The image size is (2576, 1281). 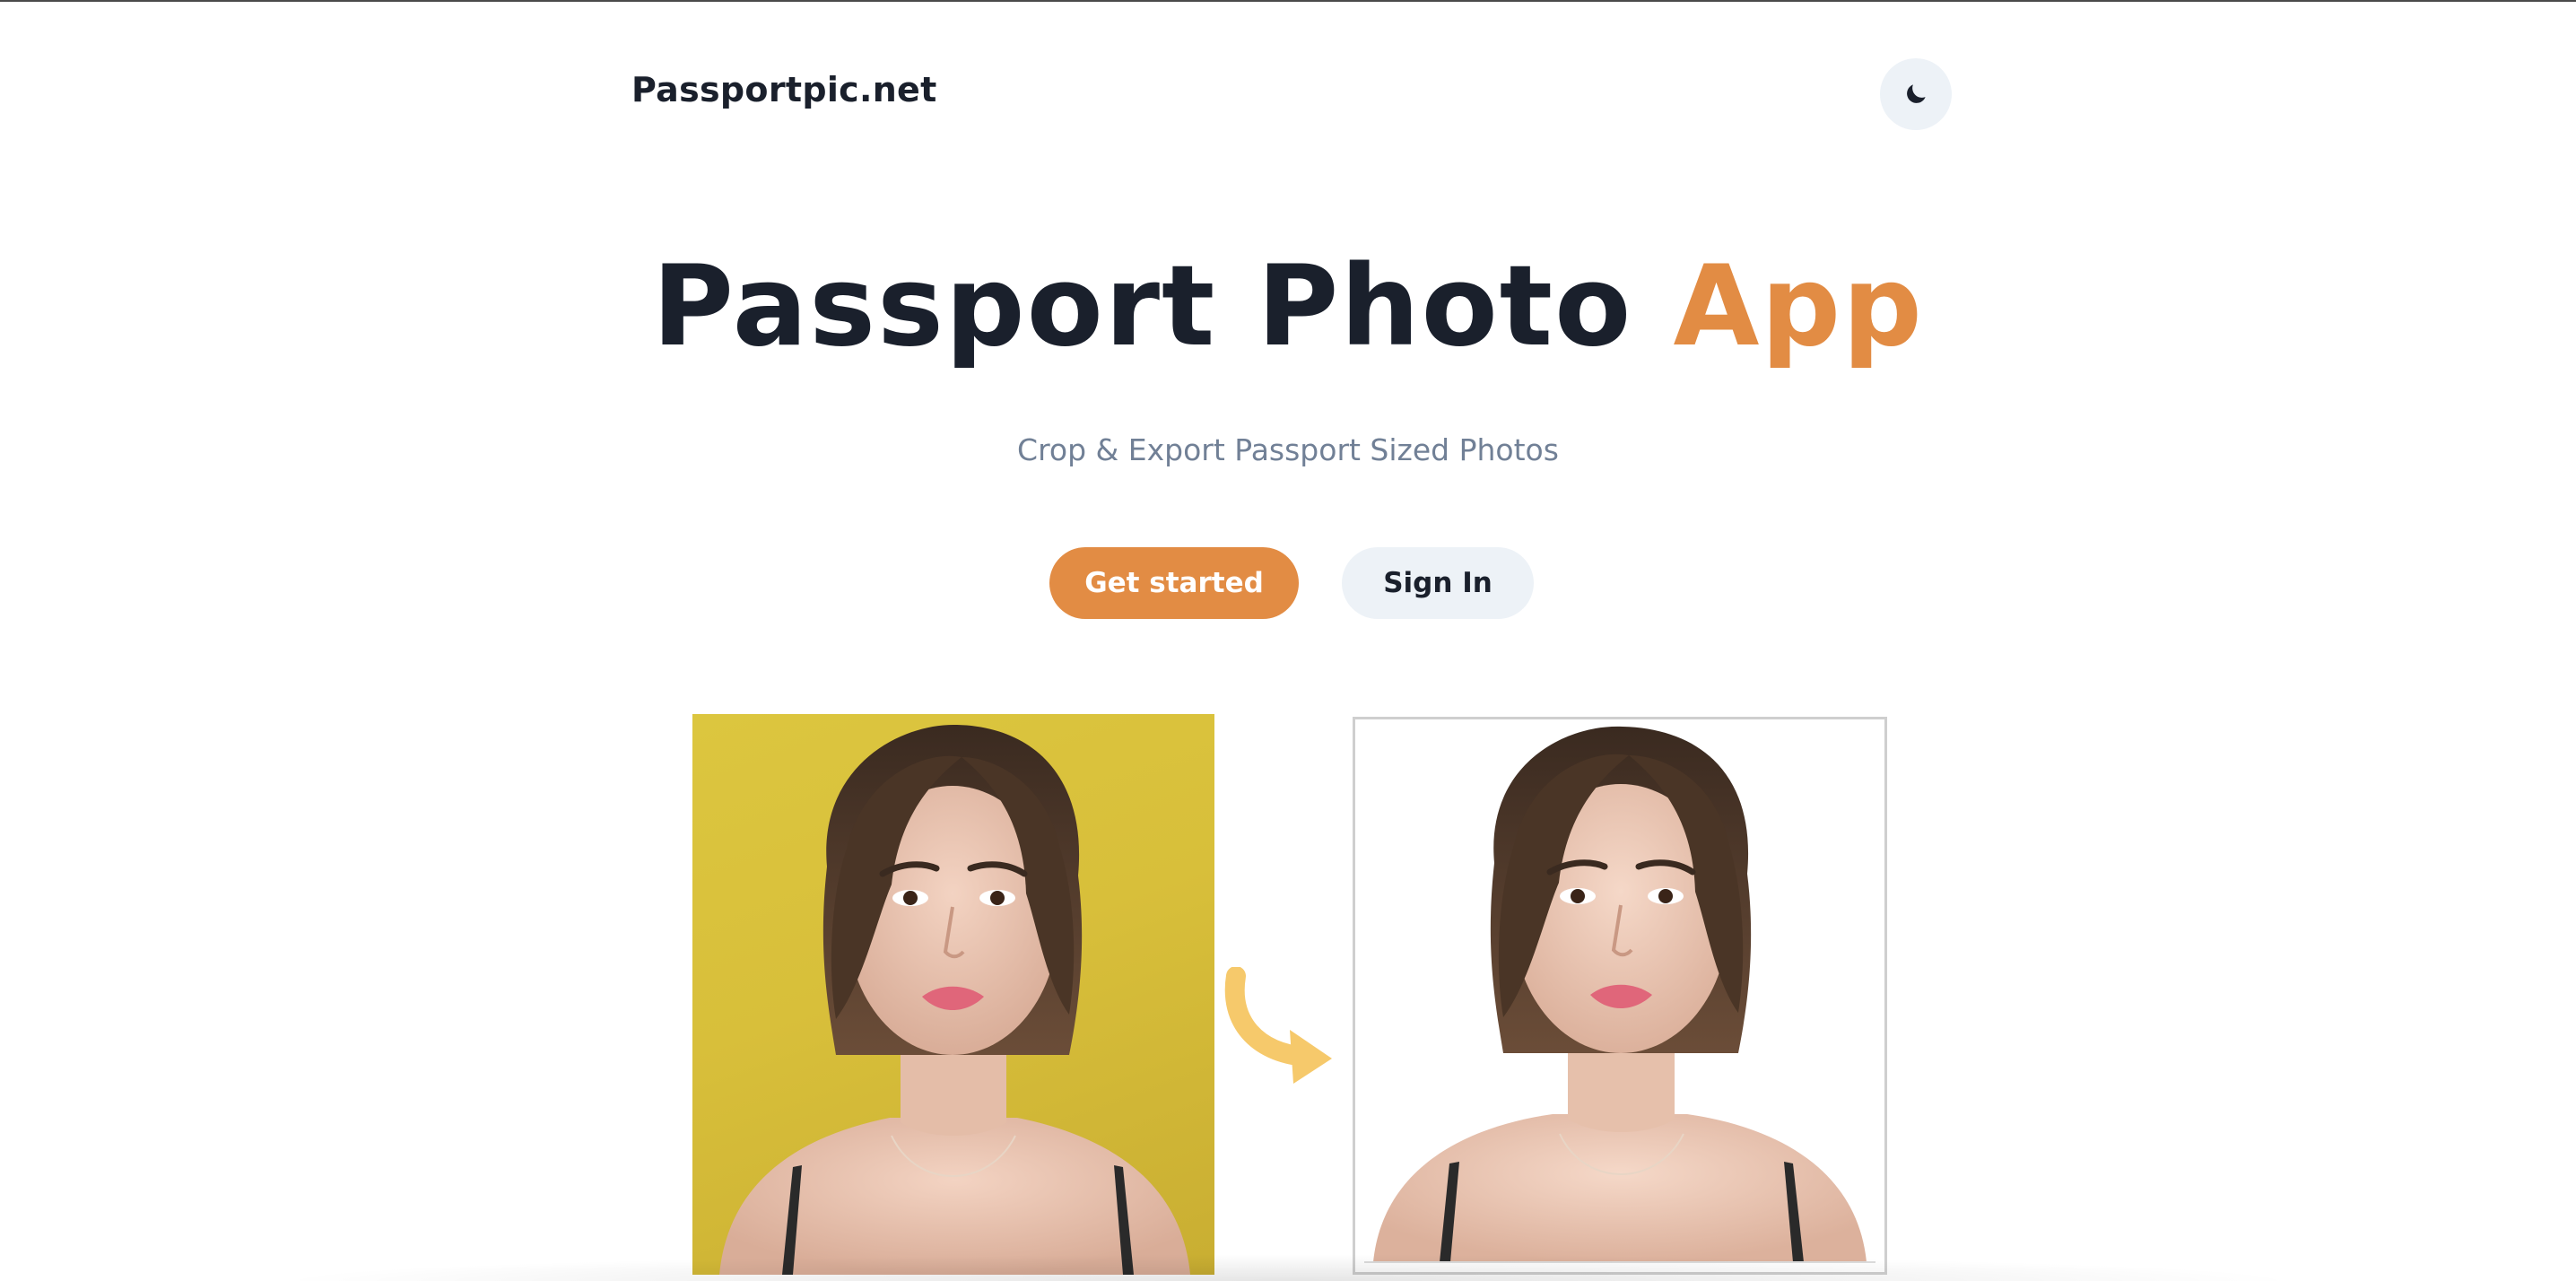 I want to click on sign-in-button: Sign In, so click(x=1438, y=583).